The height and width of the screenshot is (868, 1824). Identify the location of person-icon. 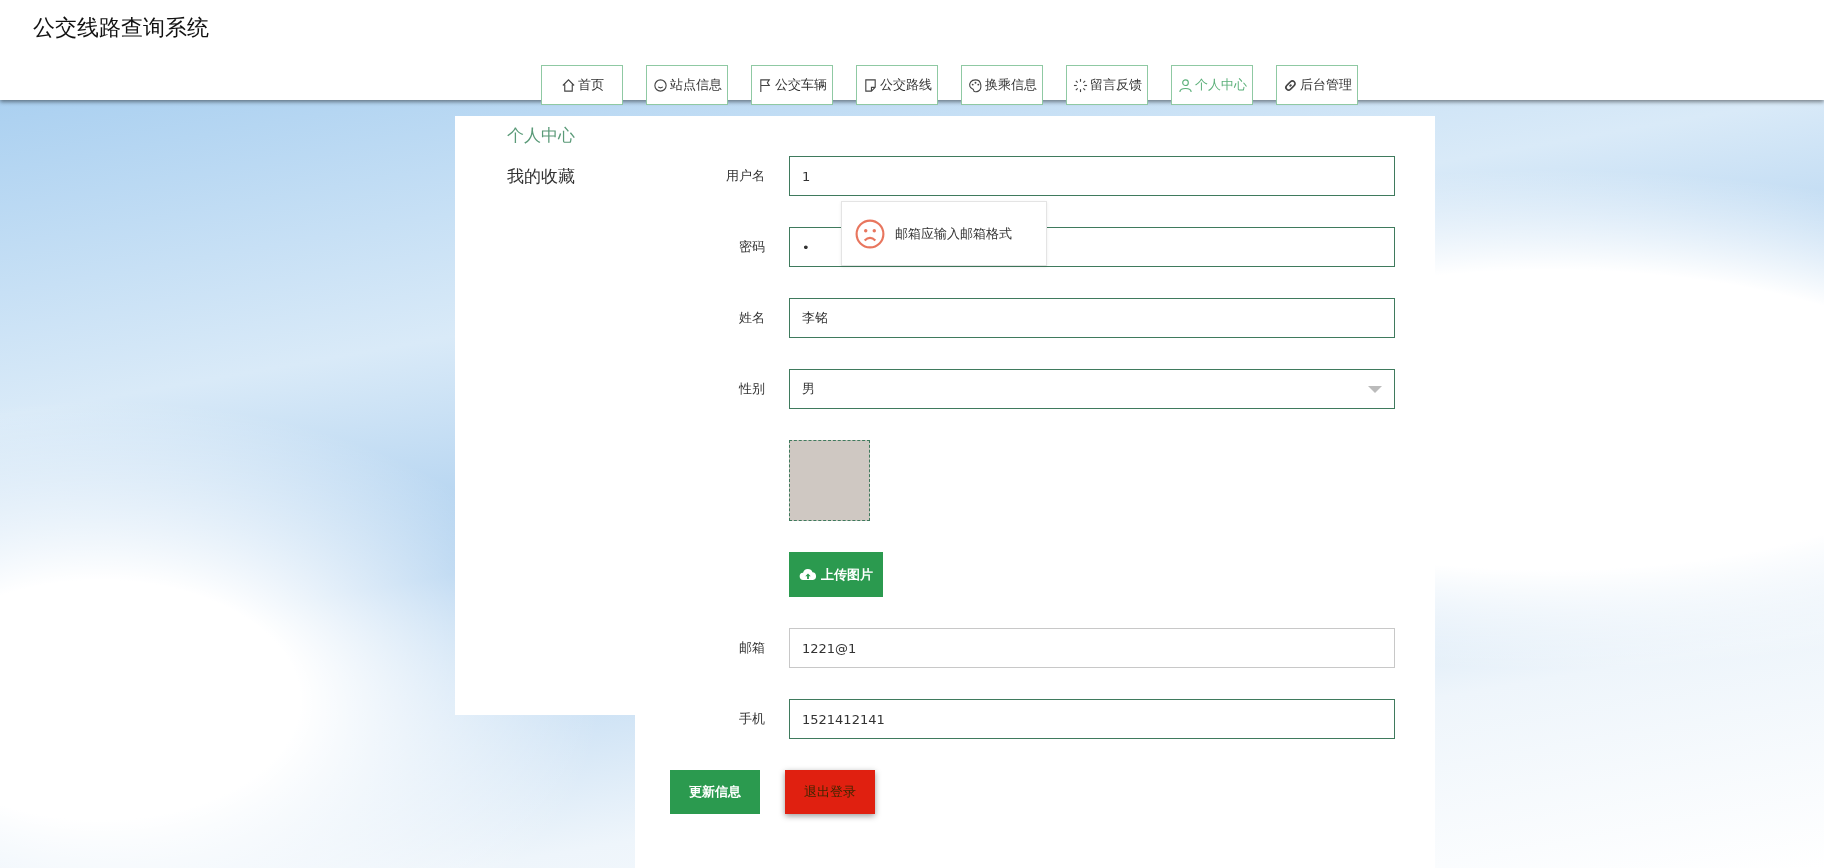
(1185, 85).